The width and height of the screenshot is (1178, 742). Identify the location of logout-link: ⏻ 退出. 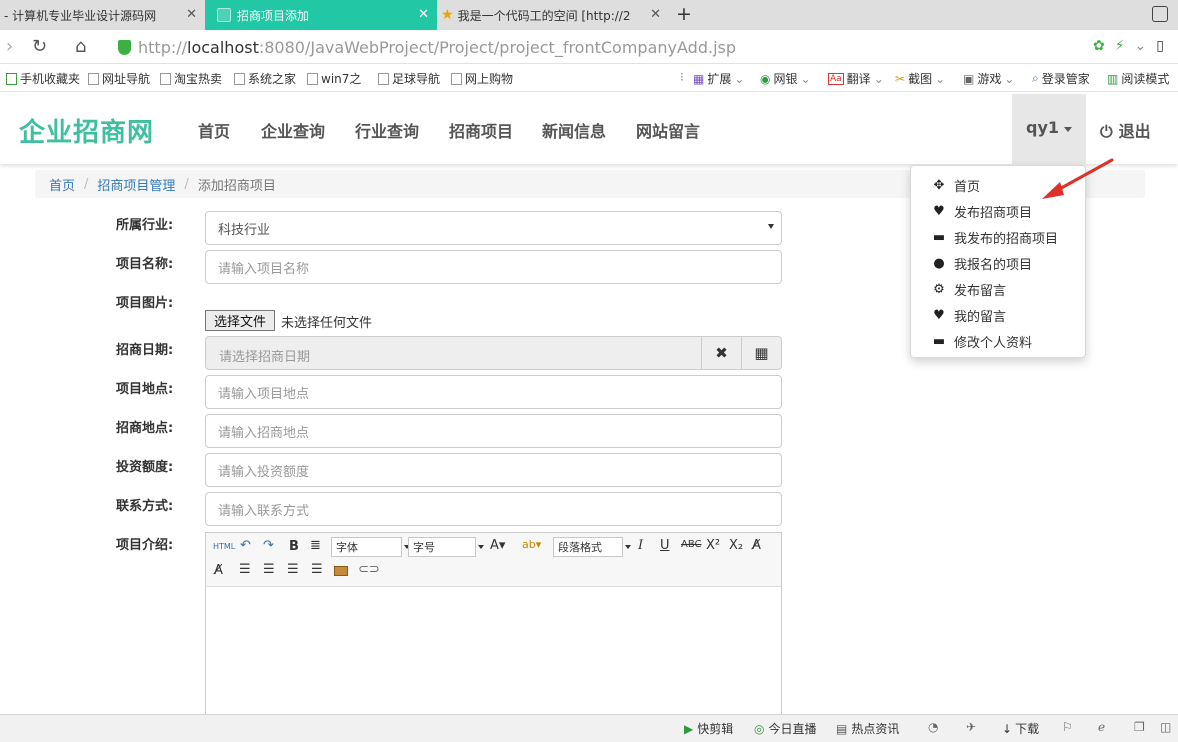
(1125, 130).